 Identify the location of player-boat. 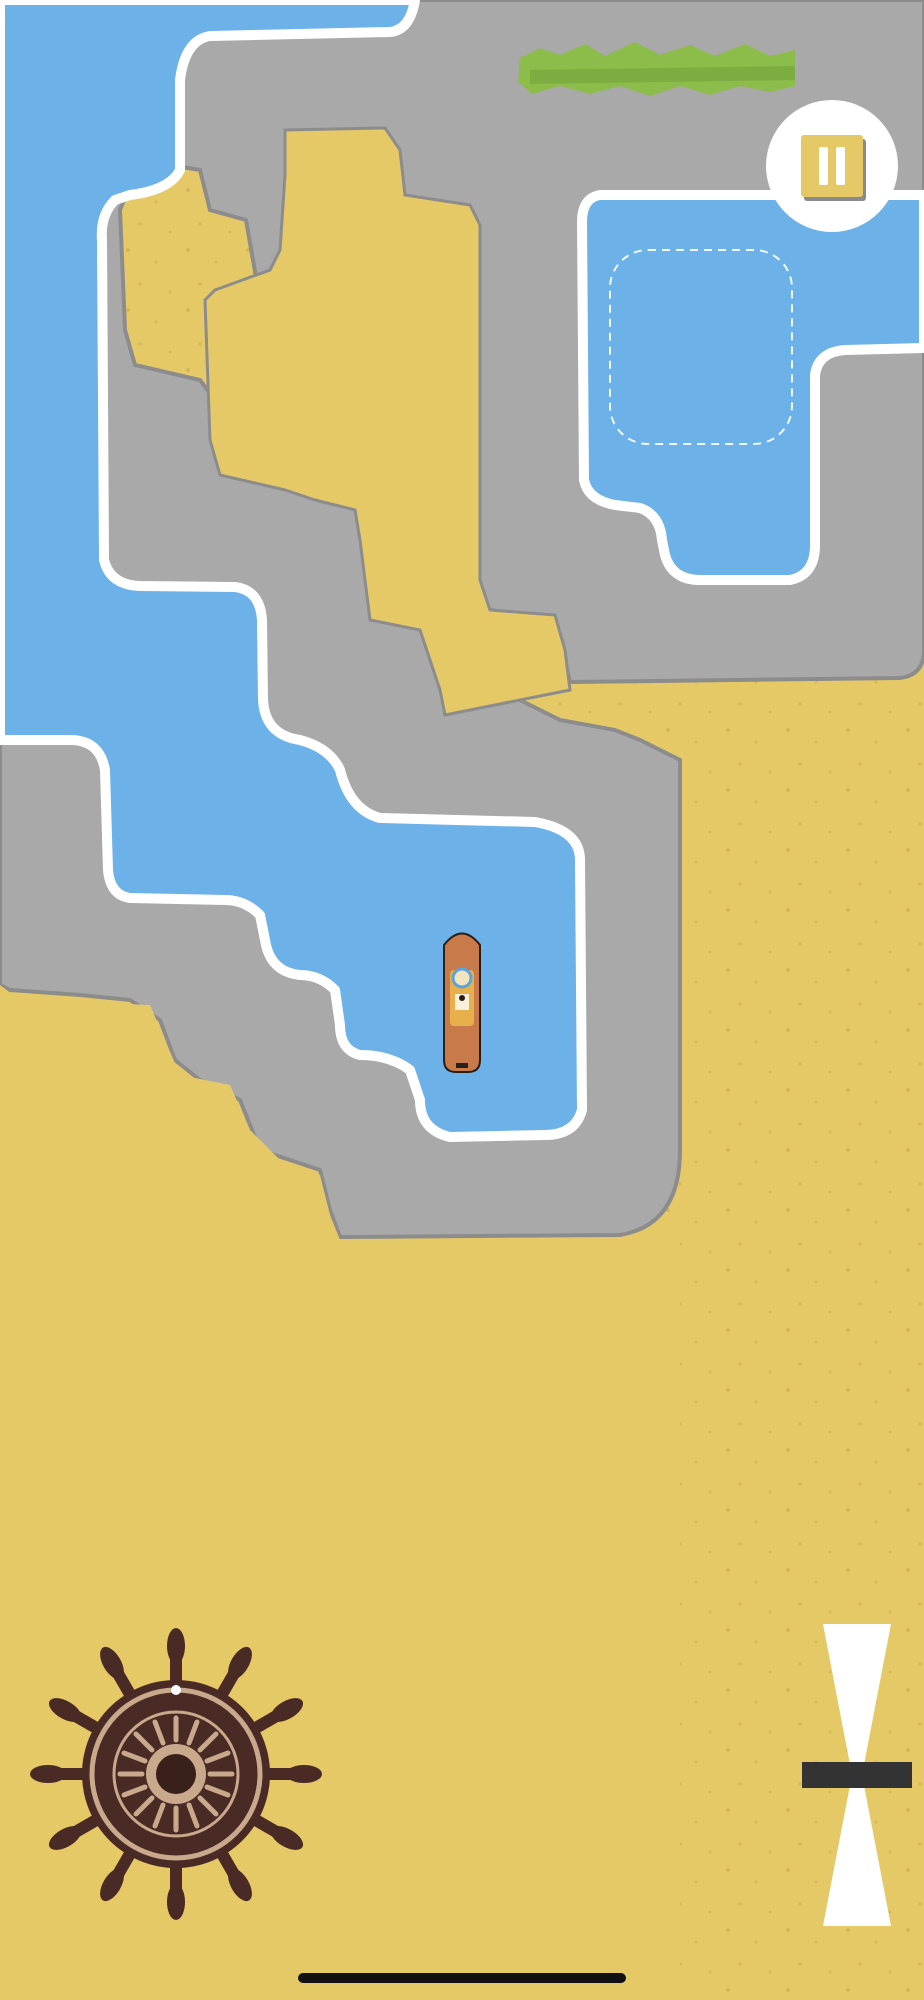
(462, 1002).